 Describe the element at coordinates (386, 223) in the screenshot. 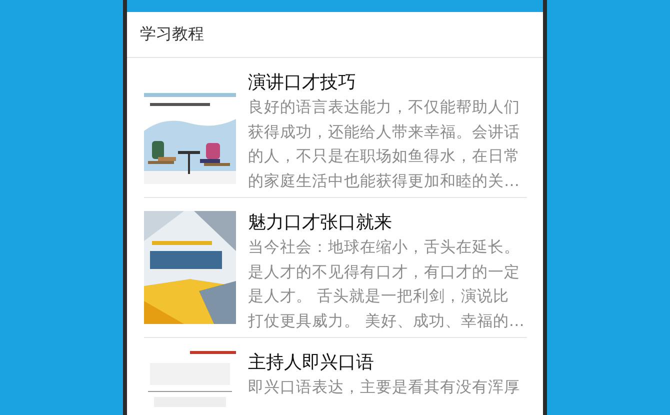

I see `tutorial-title: 魅力口才张口就来` at that location.